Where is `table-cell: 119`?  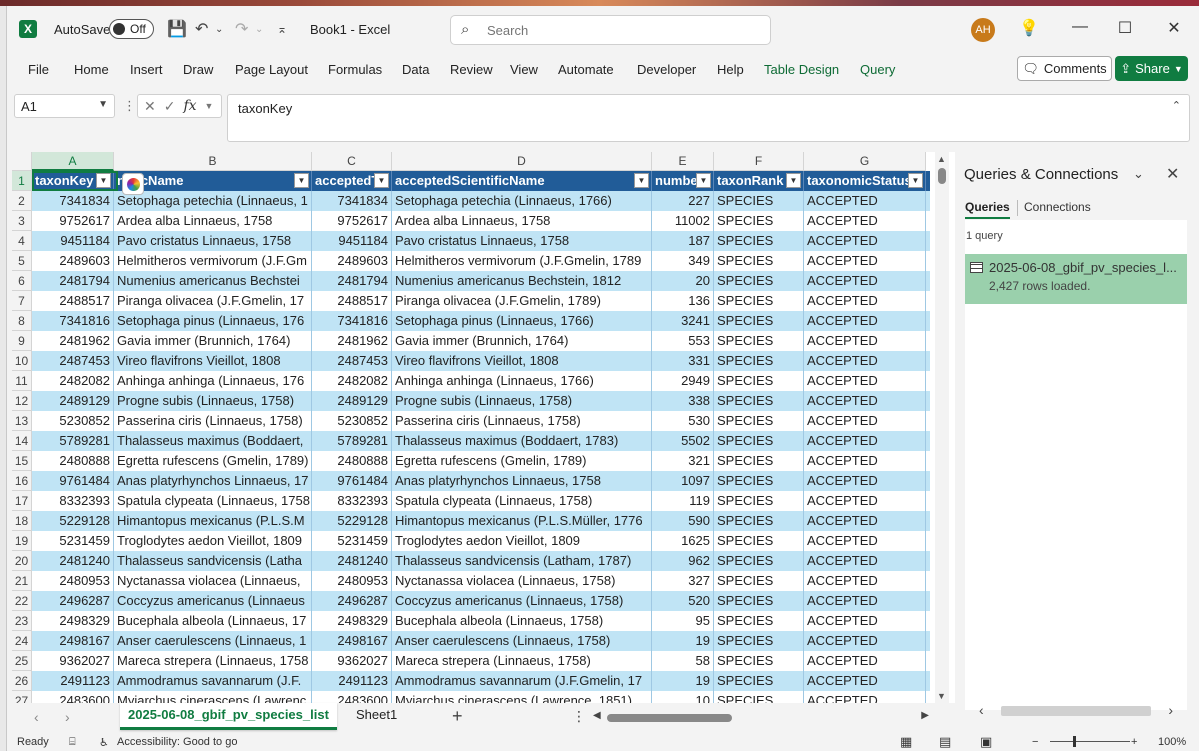
table-cell: 119 is located at coordinates (683, 501).